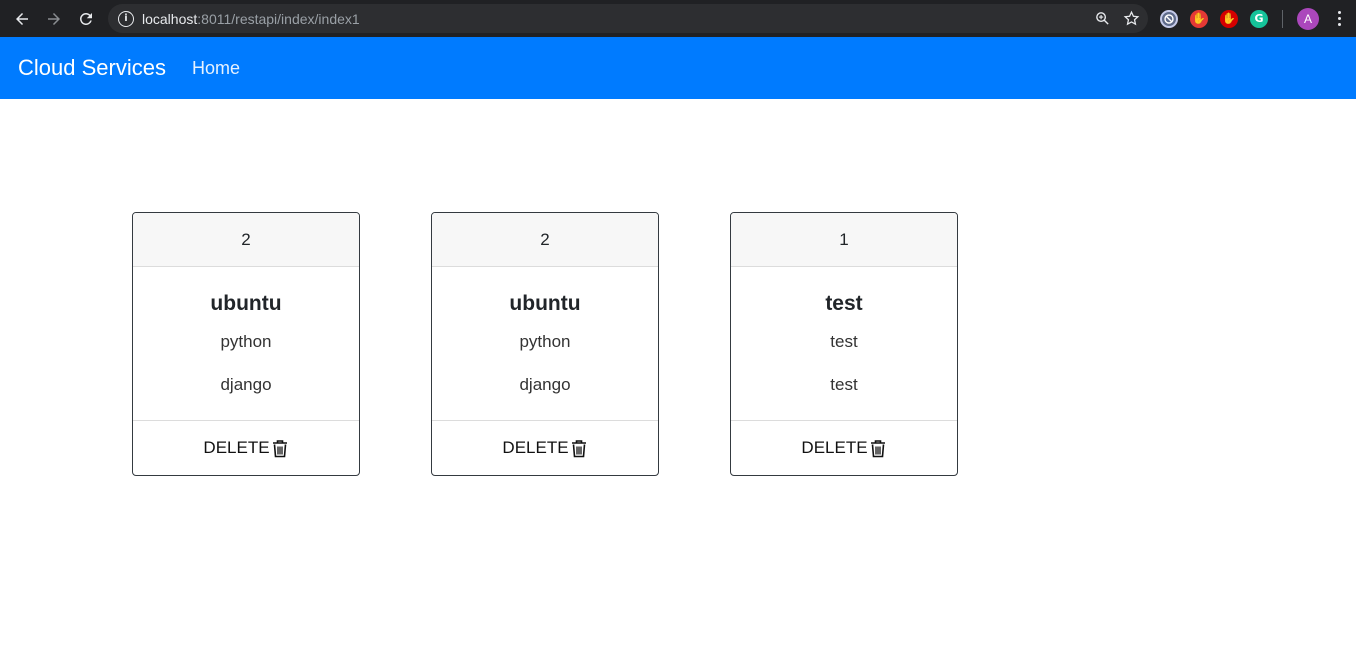 This screenshot has height=652, width=1356. I want to click on forward-button, so click(54, 18).